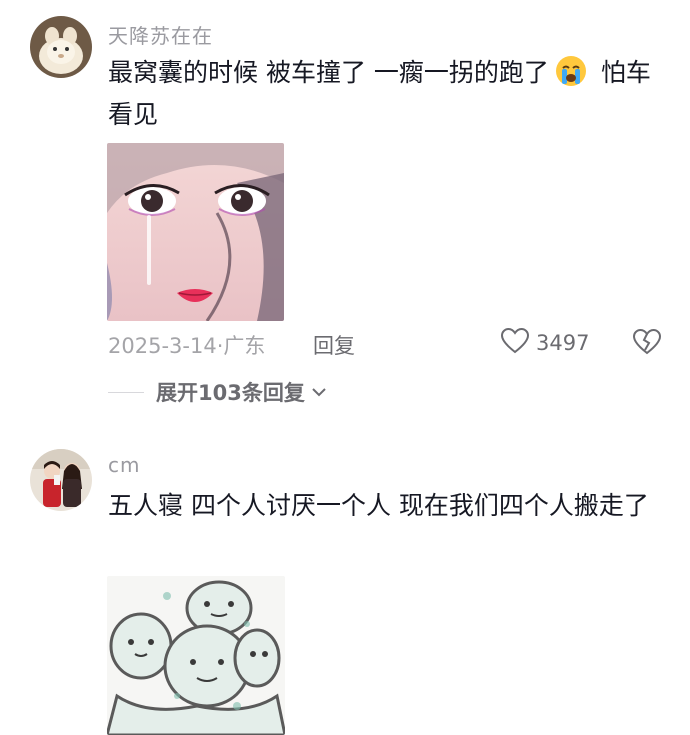  I want to click on expand-replies-label: 展开103条回复, so click(230, 393).